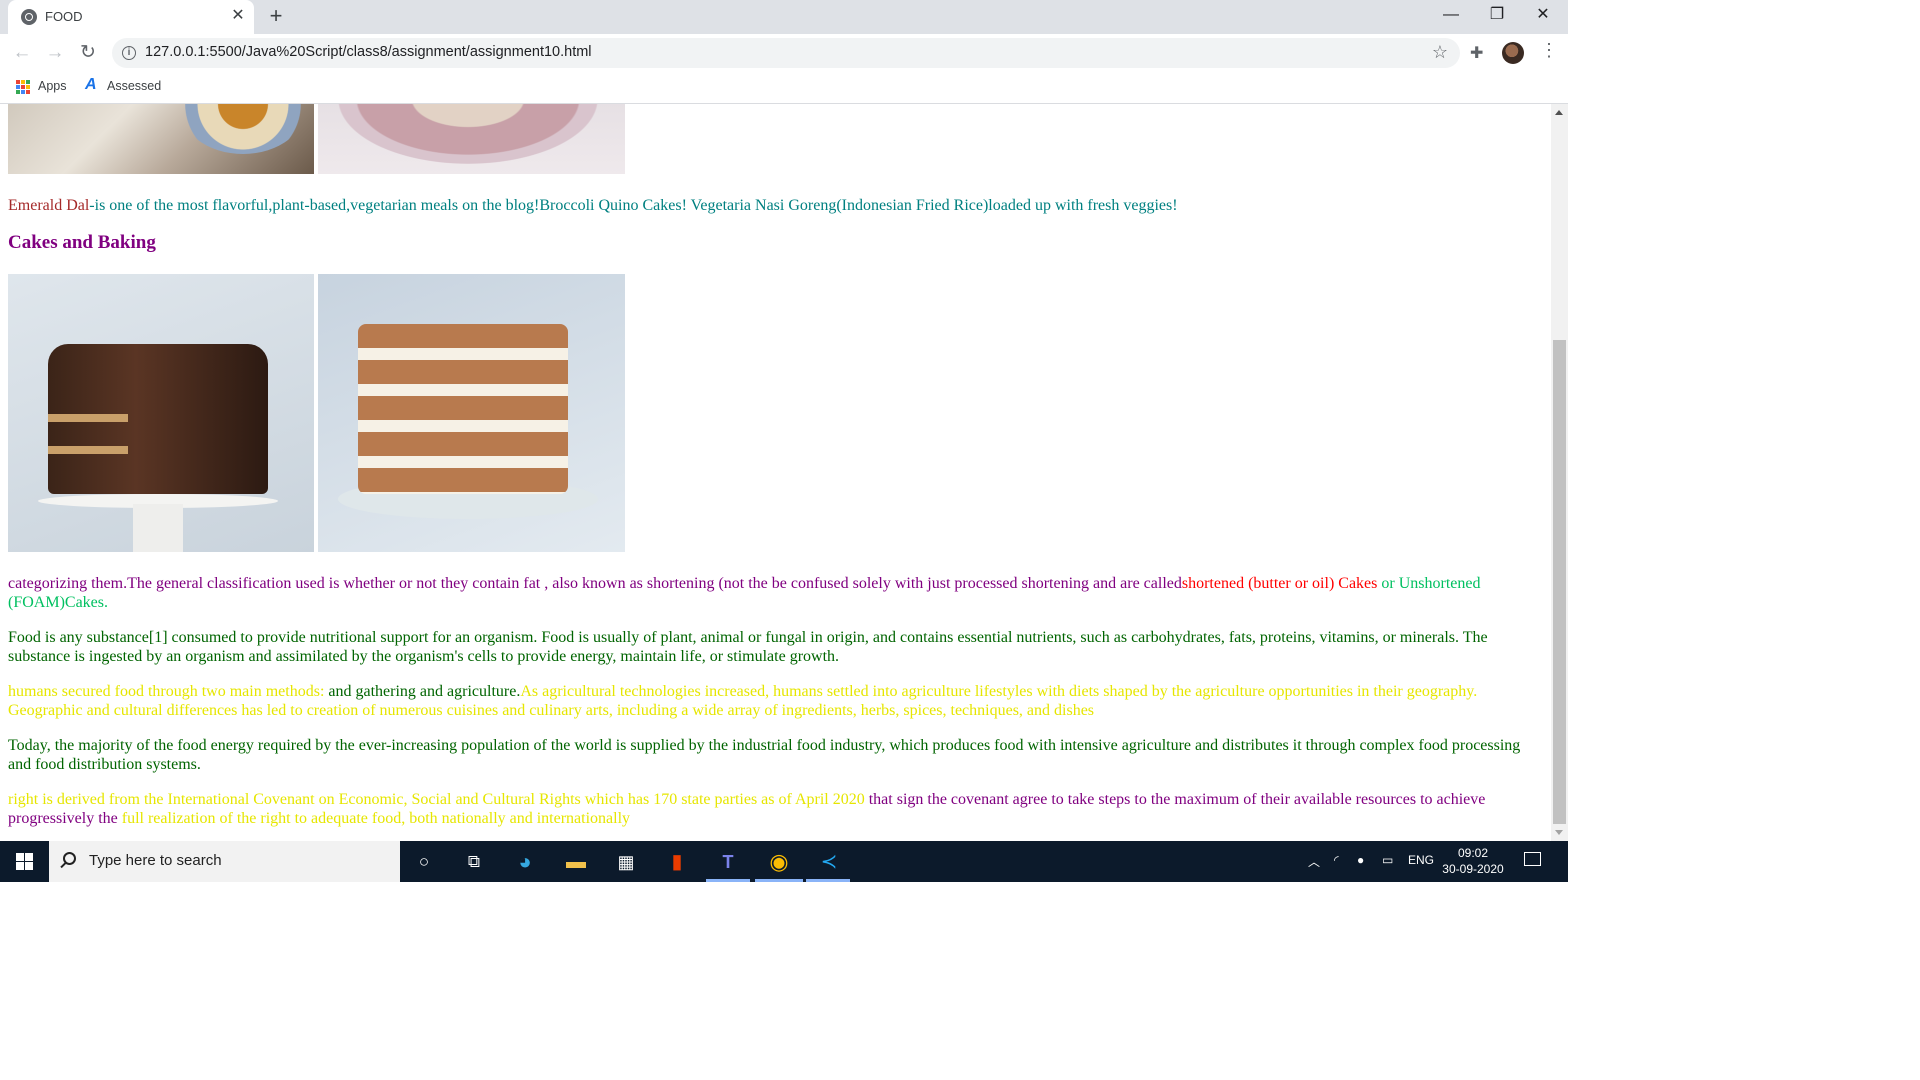 Image resolution: width=1920 pixels, height=1080 pixels. Describe the element at coordinates (224, 861) in the screenshot. I see `taskbar-search: Type here to search` at that location.